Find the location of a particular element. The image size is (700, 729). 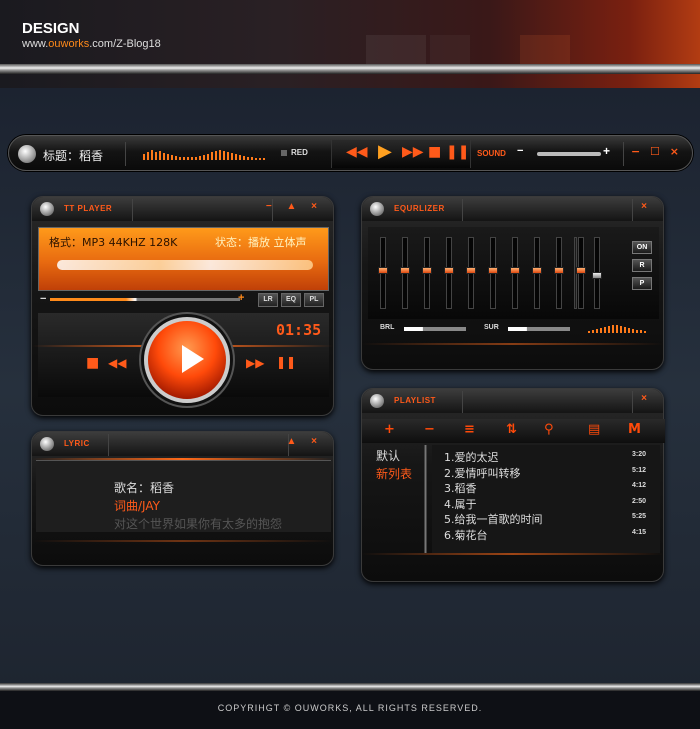

brand-title: DESIGN is located at coordinates (51, 28).